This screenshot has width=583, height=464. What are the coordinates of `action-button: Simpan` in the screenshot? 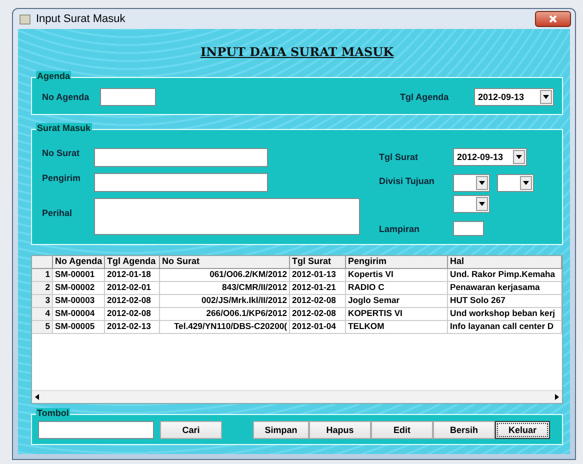 It's located at (281, 430).